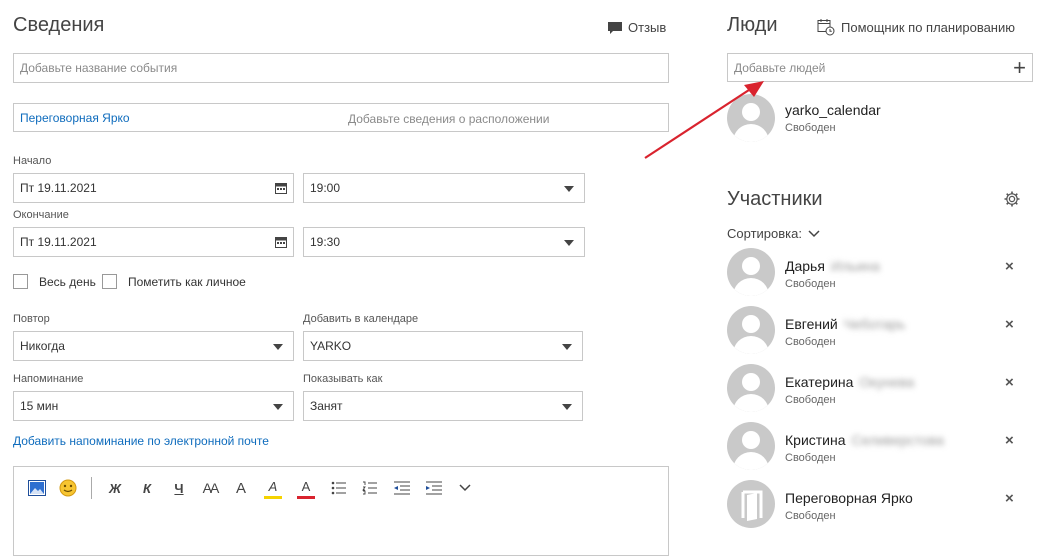 The height and width of the screenshot is (556, 1063). I want to click on emoji-icon, so click(68, 488).